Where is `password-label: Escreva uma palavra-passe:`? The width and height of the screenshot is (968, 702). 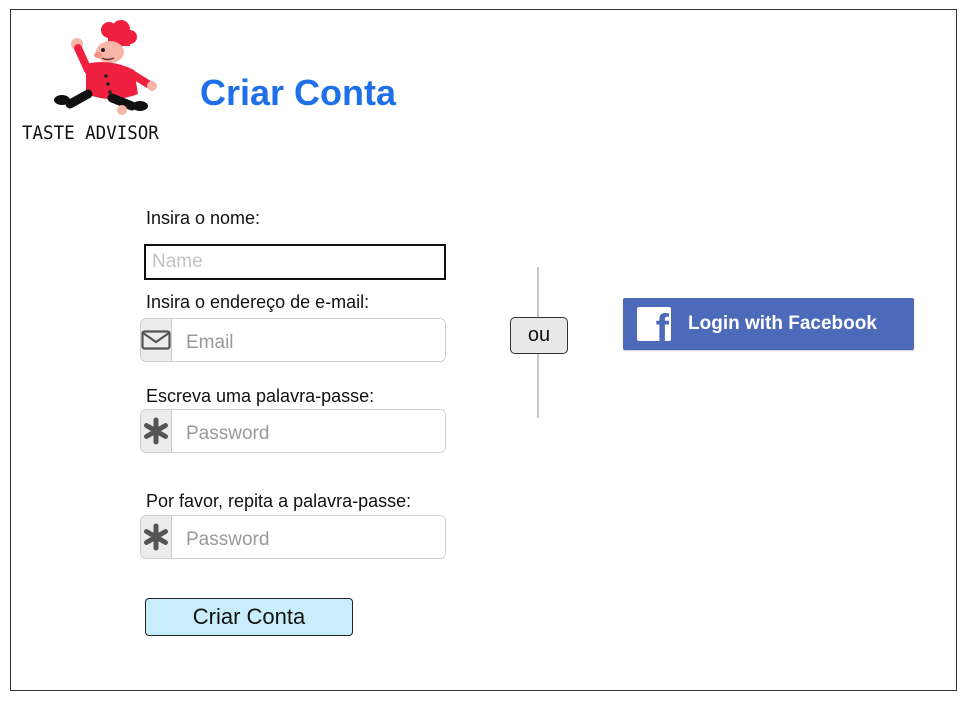
password-label: Escreva uma palavra-passe: is located at coordinates (260, 396).